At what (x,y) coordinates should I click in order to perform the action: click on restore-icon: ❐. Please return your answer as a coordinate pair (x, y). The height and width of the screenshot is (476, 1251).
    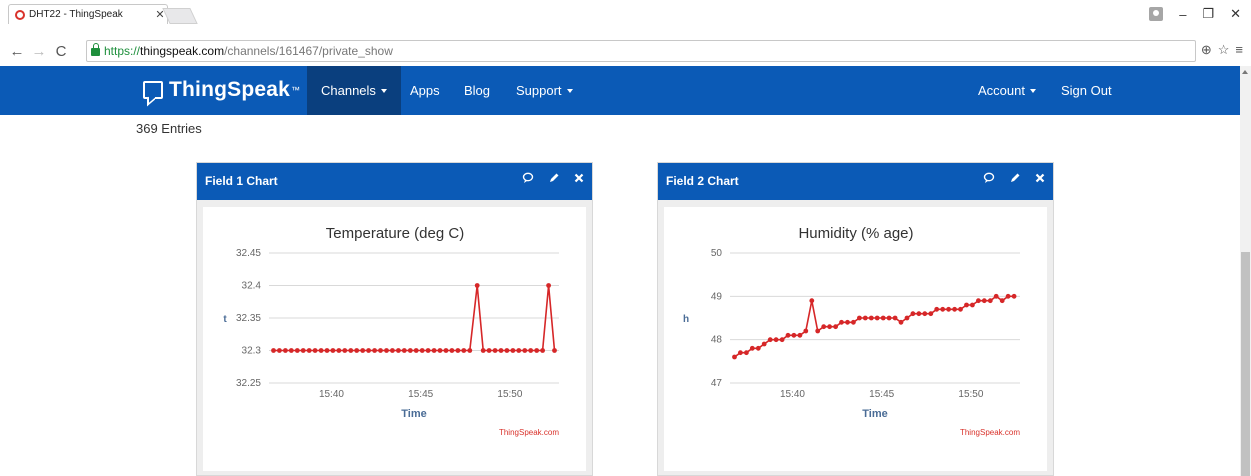
    Looking at the image, I should click on (1208, 14).